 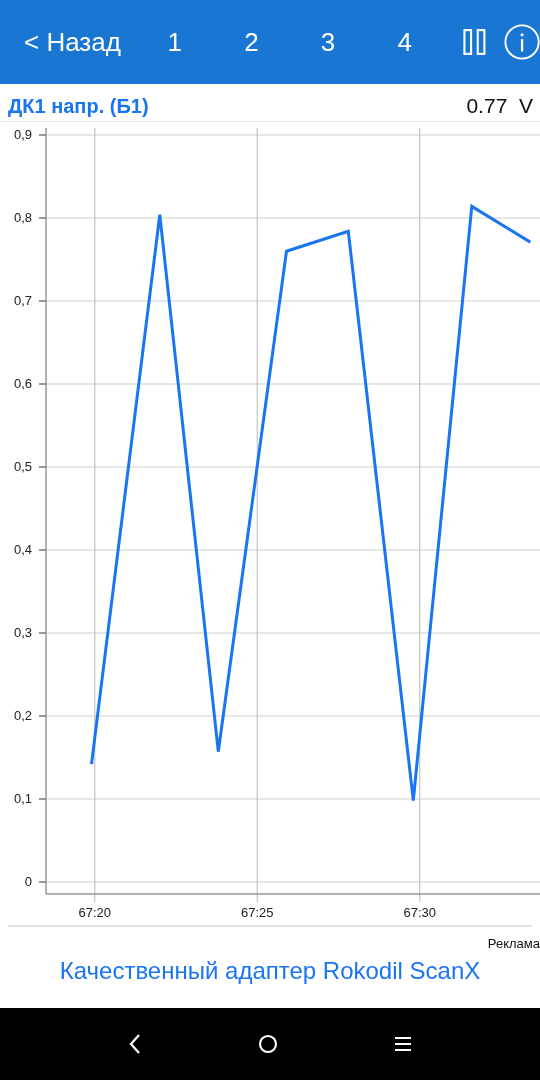 I want to click on info-icon, so click(x=521, y=42).